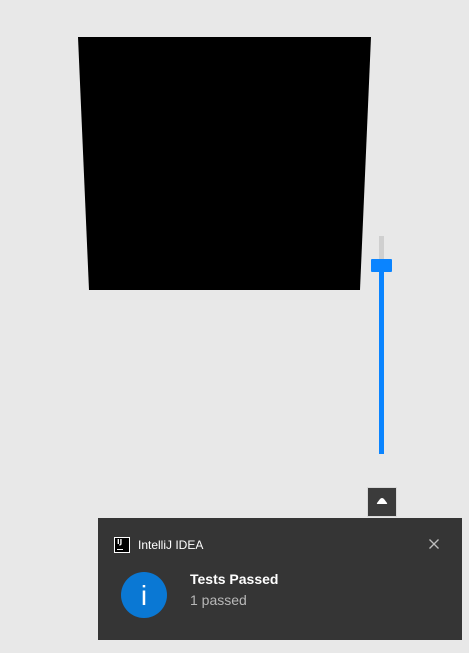  What do you see at coordinates (381, 248) in the screenshot?
I see `slider-track-unfilled` at bounding box center [381, 248].